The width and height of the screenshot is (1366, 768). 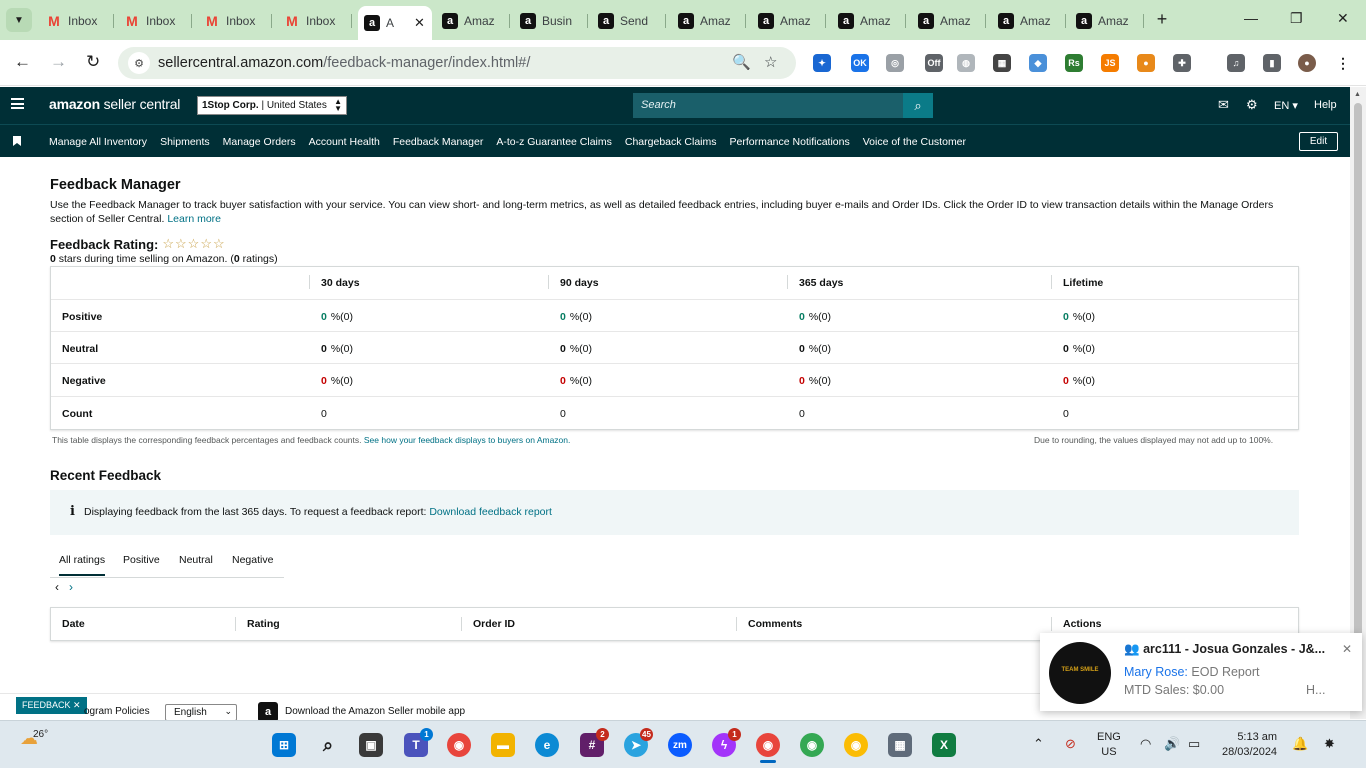 I want to click on system-clock: 5:13 am 28/03/2024, so click(x=1249, y=745).